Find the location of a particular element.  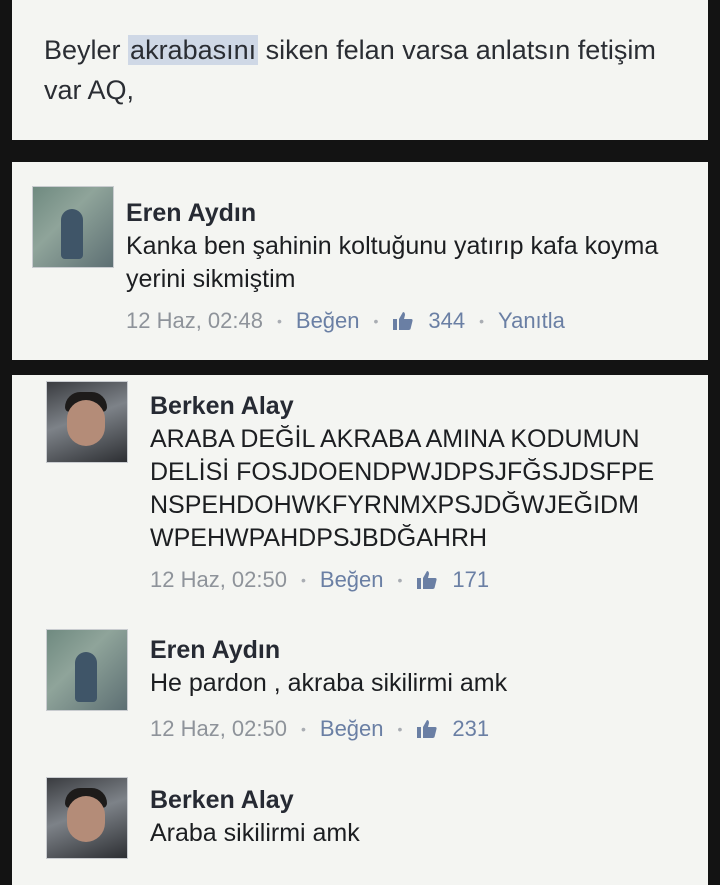

comment-text: He pardon , akraba sikilirmi amk is located at coordinates (329, 683).